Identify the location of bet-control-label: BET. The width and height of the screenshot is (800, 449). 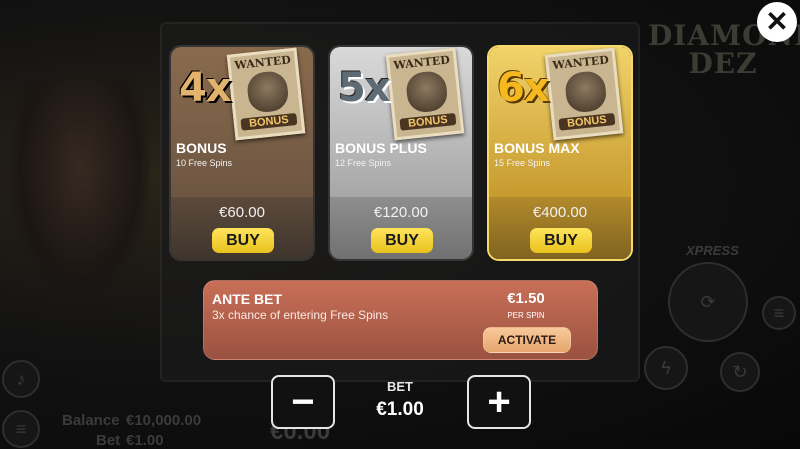
(400, 386).